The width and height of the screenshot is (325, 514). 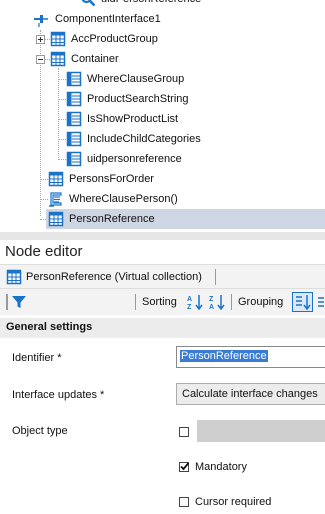 I want to click on tree-item-accproductgroup: AccProductGroup, so click(x=104, y=39).